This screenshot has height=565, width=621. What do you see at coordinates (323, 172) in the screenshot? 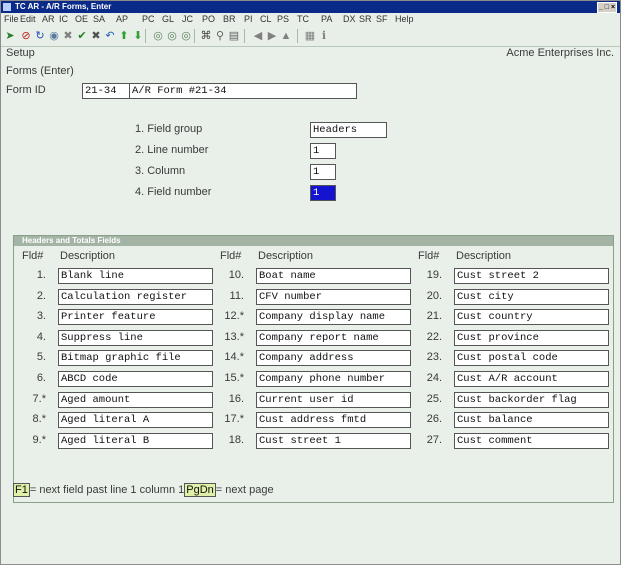
I see `column-input: 1` at bounding box center [323, 172].